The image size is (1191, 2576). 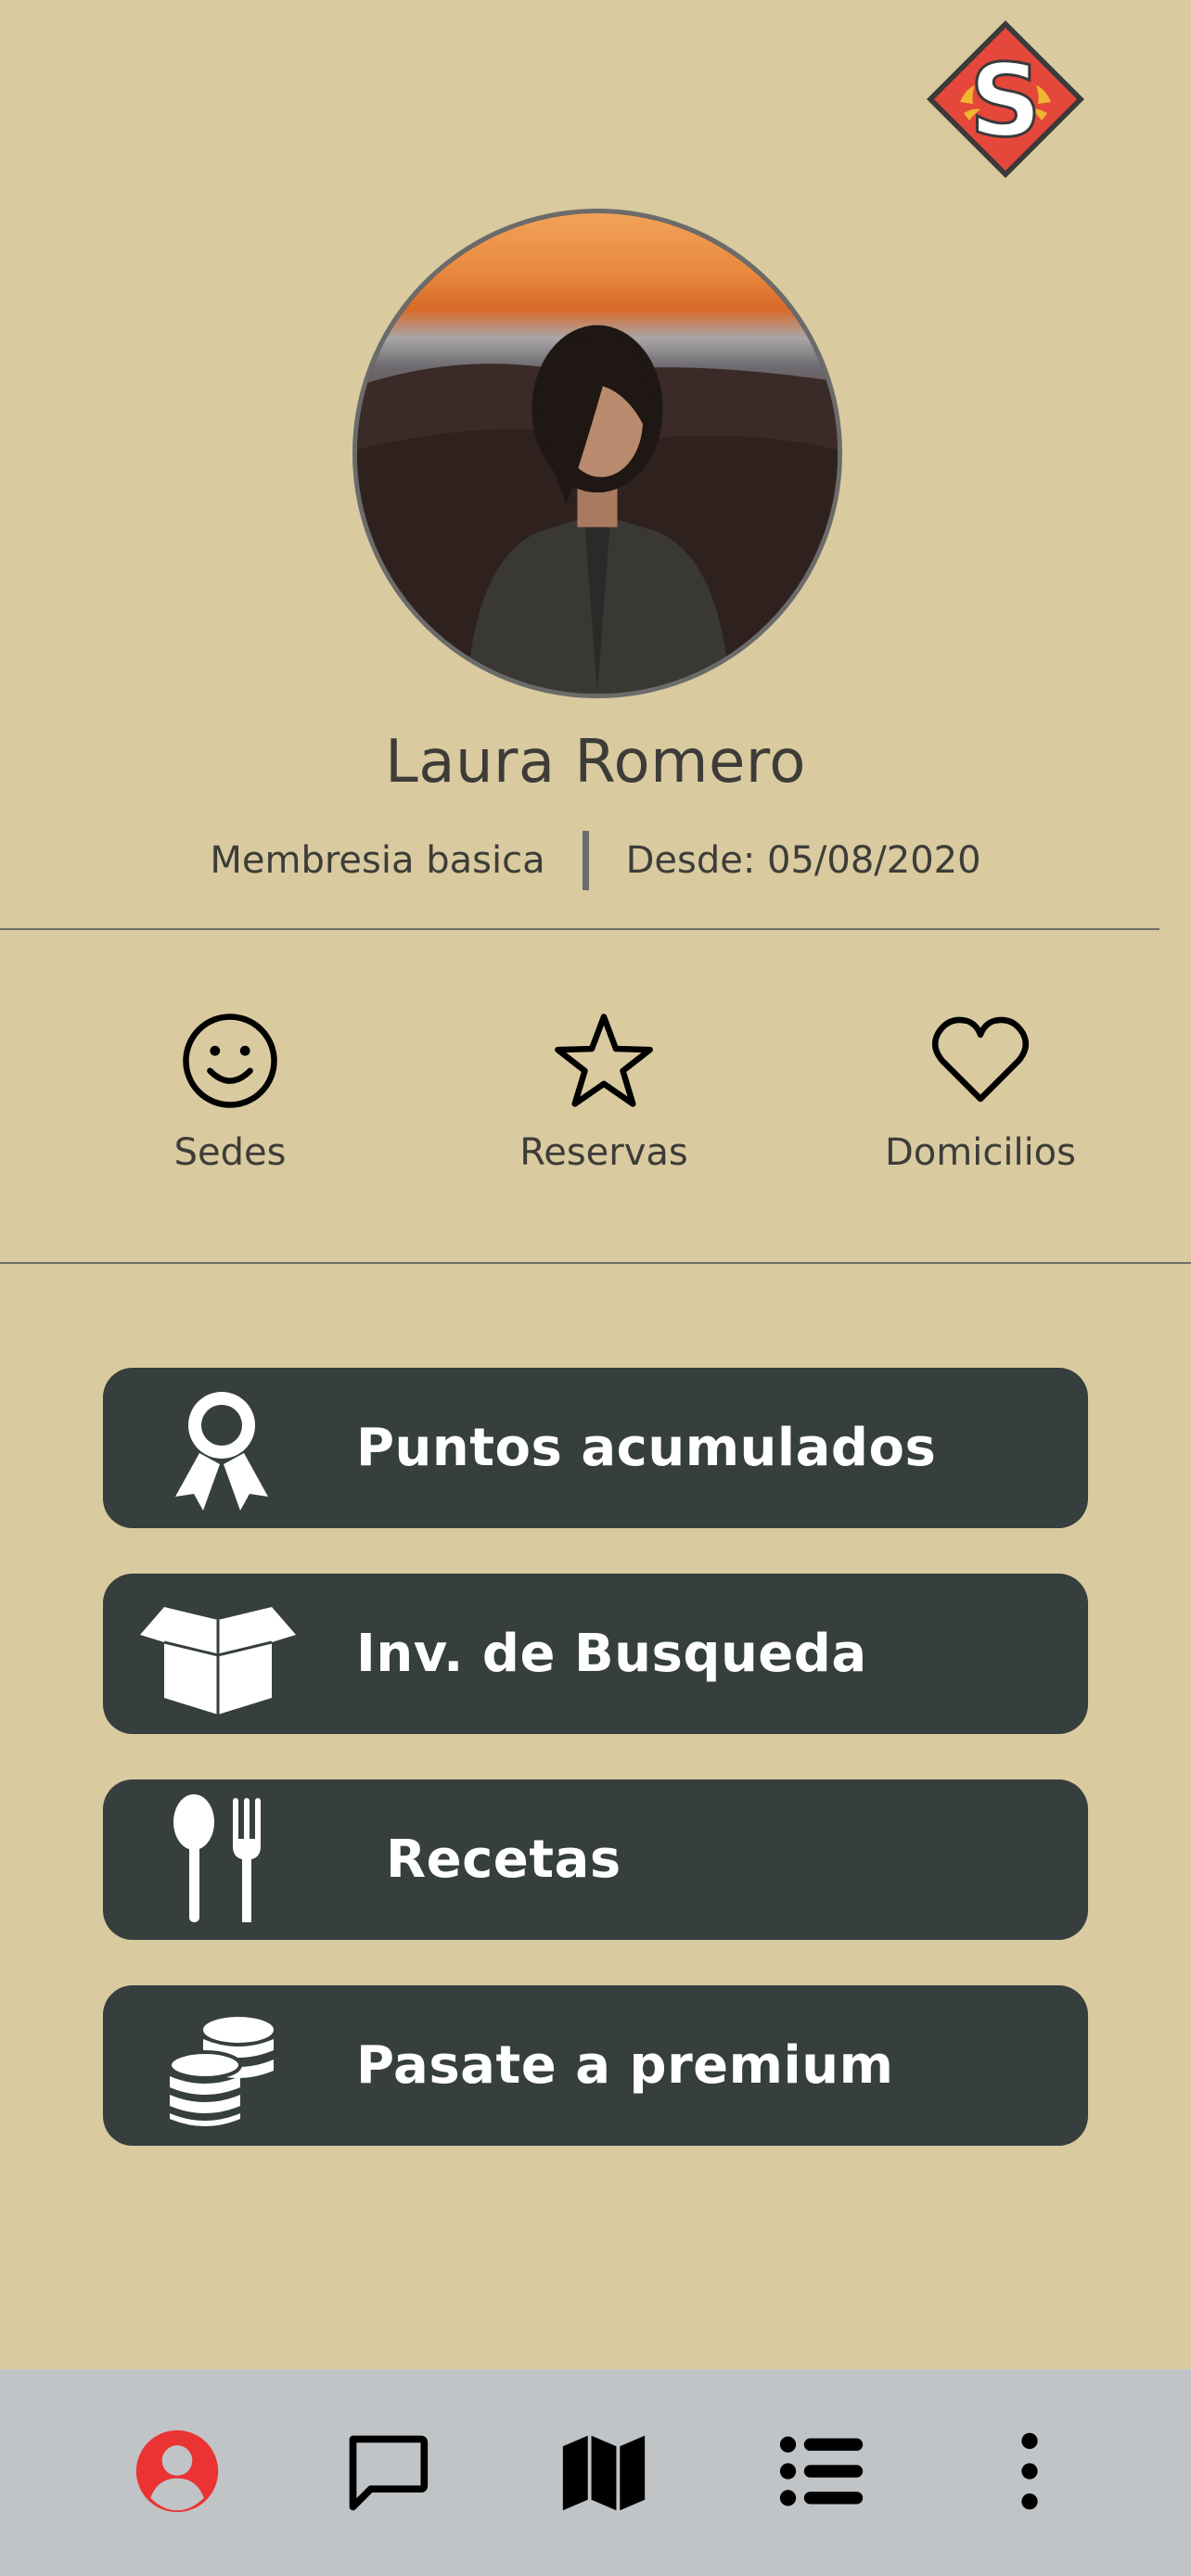 What do you see at coordinates (218, 1661) in the screenshot?
I see `open-box-icon` at bounding box center [218, 1661].